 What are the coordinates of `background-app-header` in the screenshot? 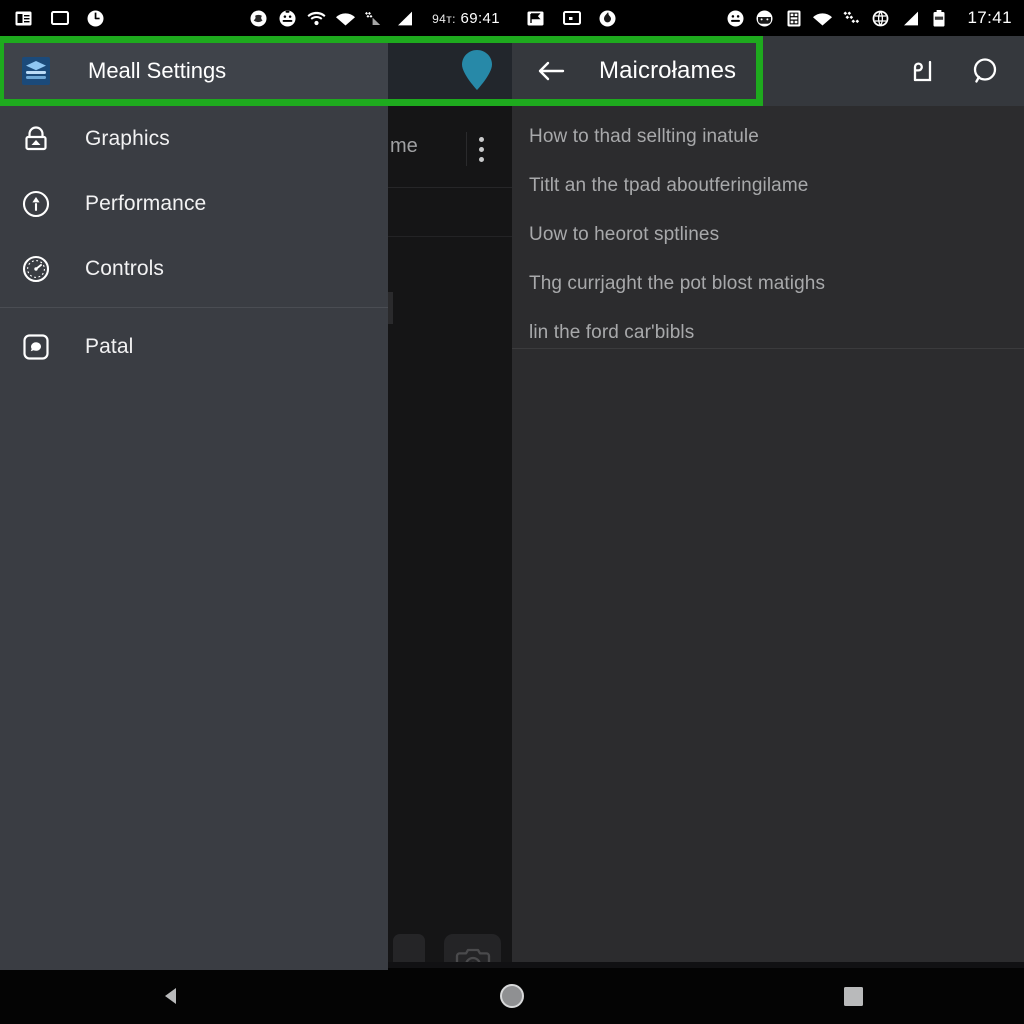 It's located at (450, 71).